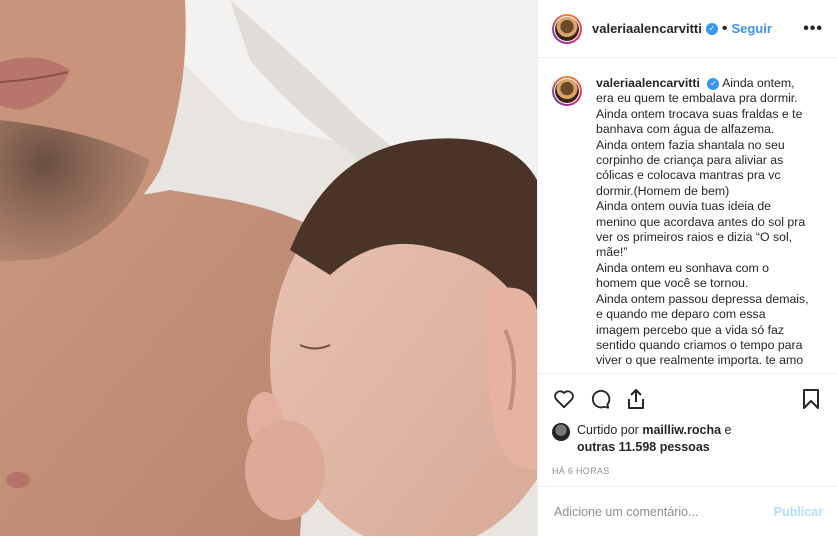  What do you see at coordinates (813, 29) in the screenshot?
I see `more-options-icon: •••` at bounding box center [813, 29].